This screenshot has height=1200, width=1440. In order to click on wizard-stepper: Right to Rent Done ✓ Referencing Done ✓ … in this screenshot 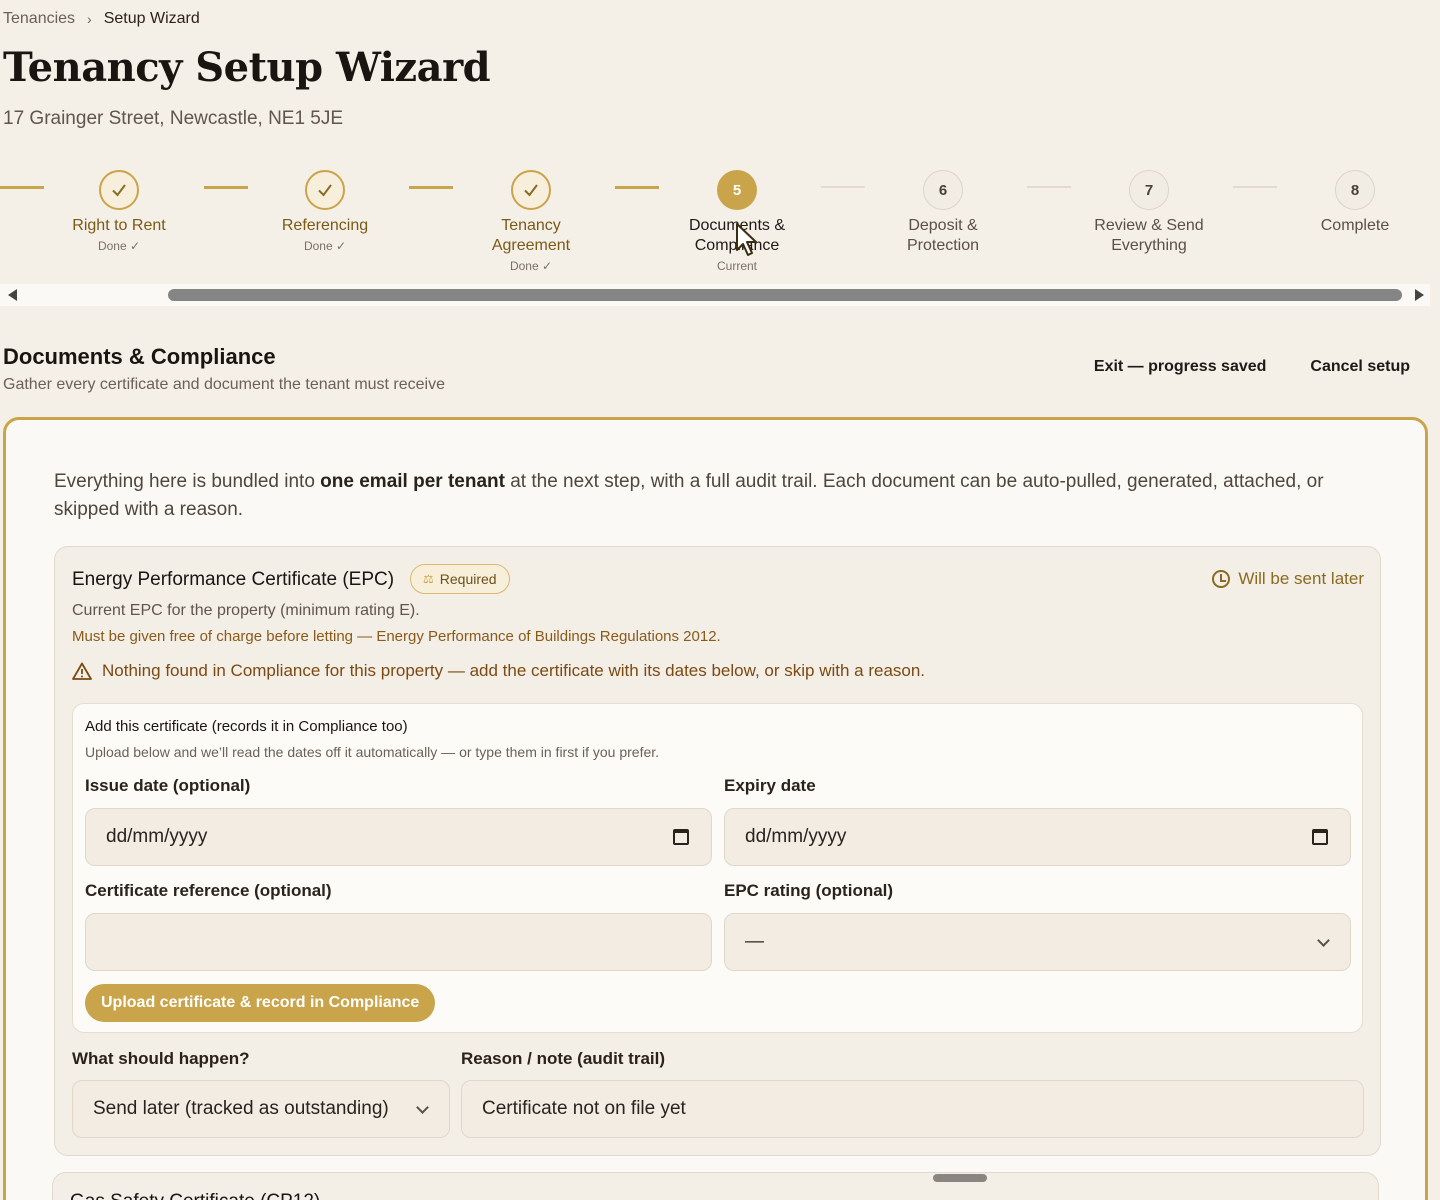, I will do `click(720, 226)`.